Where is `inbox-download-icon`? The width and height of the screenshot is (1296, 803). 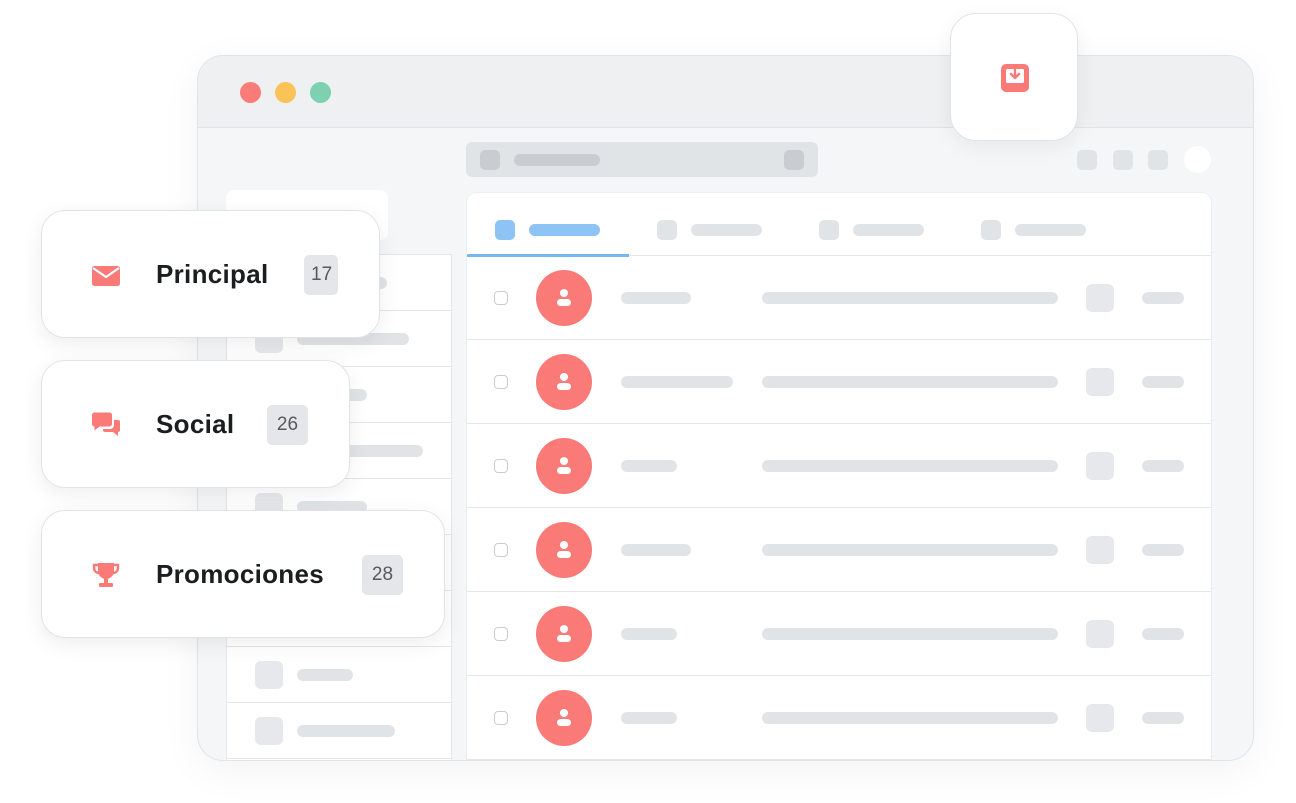 inbox-download-icon is located at coordinates (1015, 78).